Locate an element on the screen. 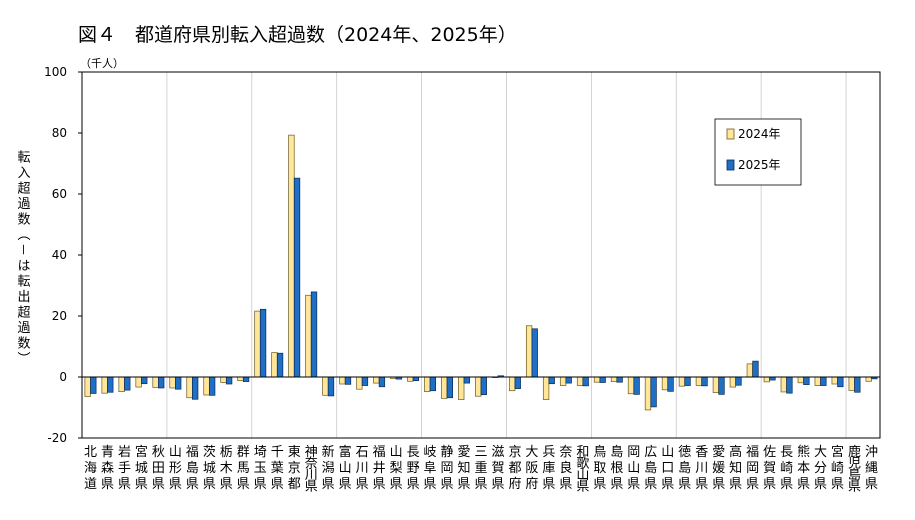 The image size is (915, 520). x-tick-label: 石川県 is located at coordinates (362, 468).